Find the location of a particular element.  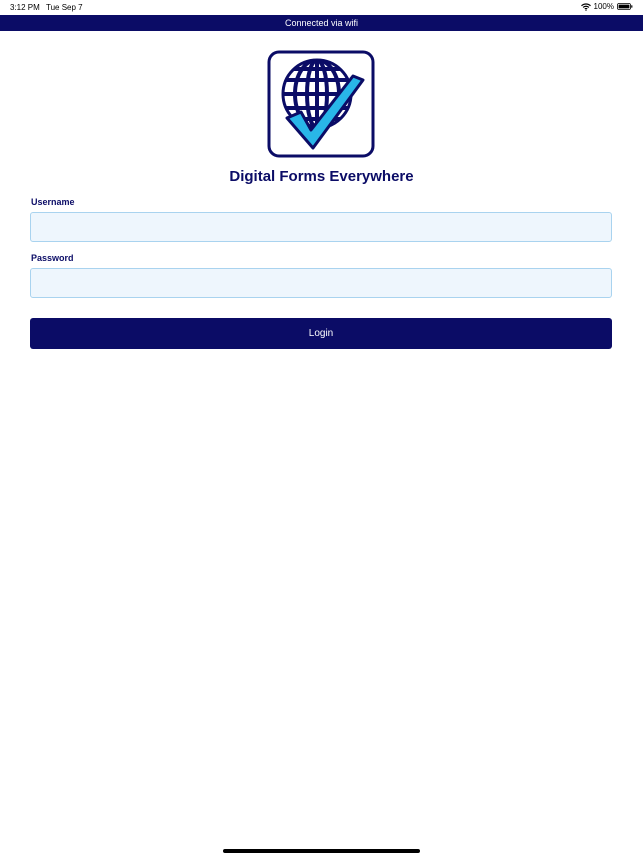

status-date: Tue Sep 7 is located at coordinates (64, 7).